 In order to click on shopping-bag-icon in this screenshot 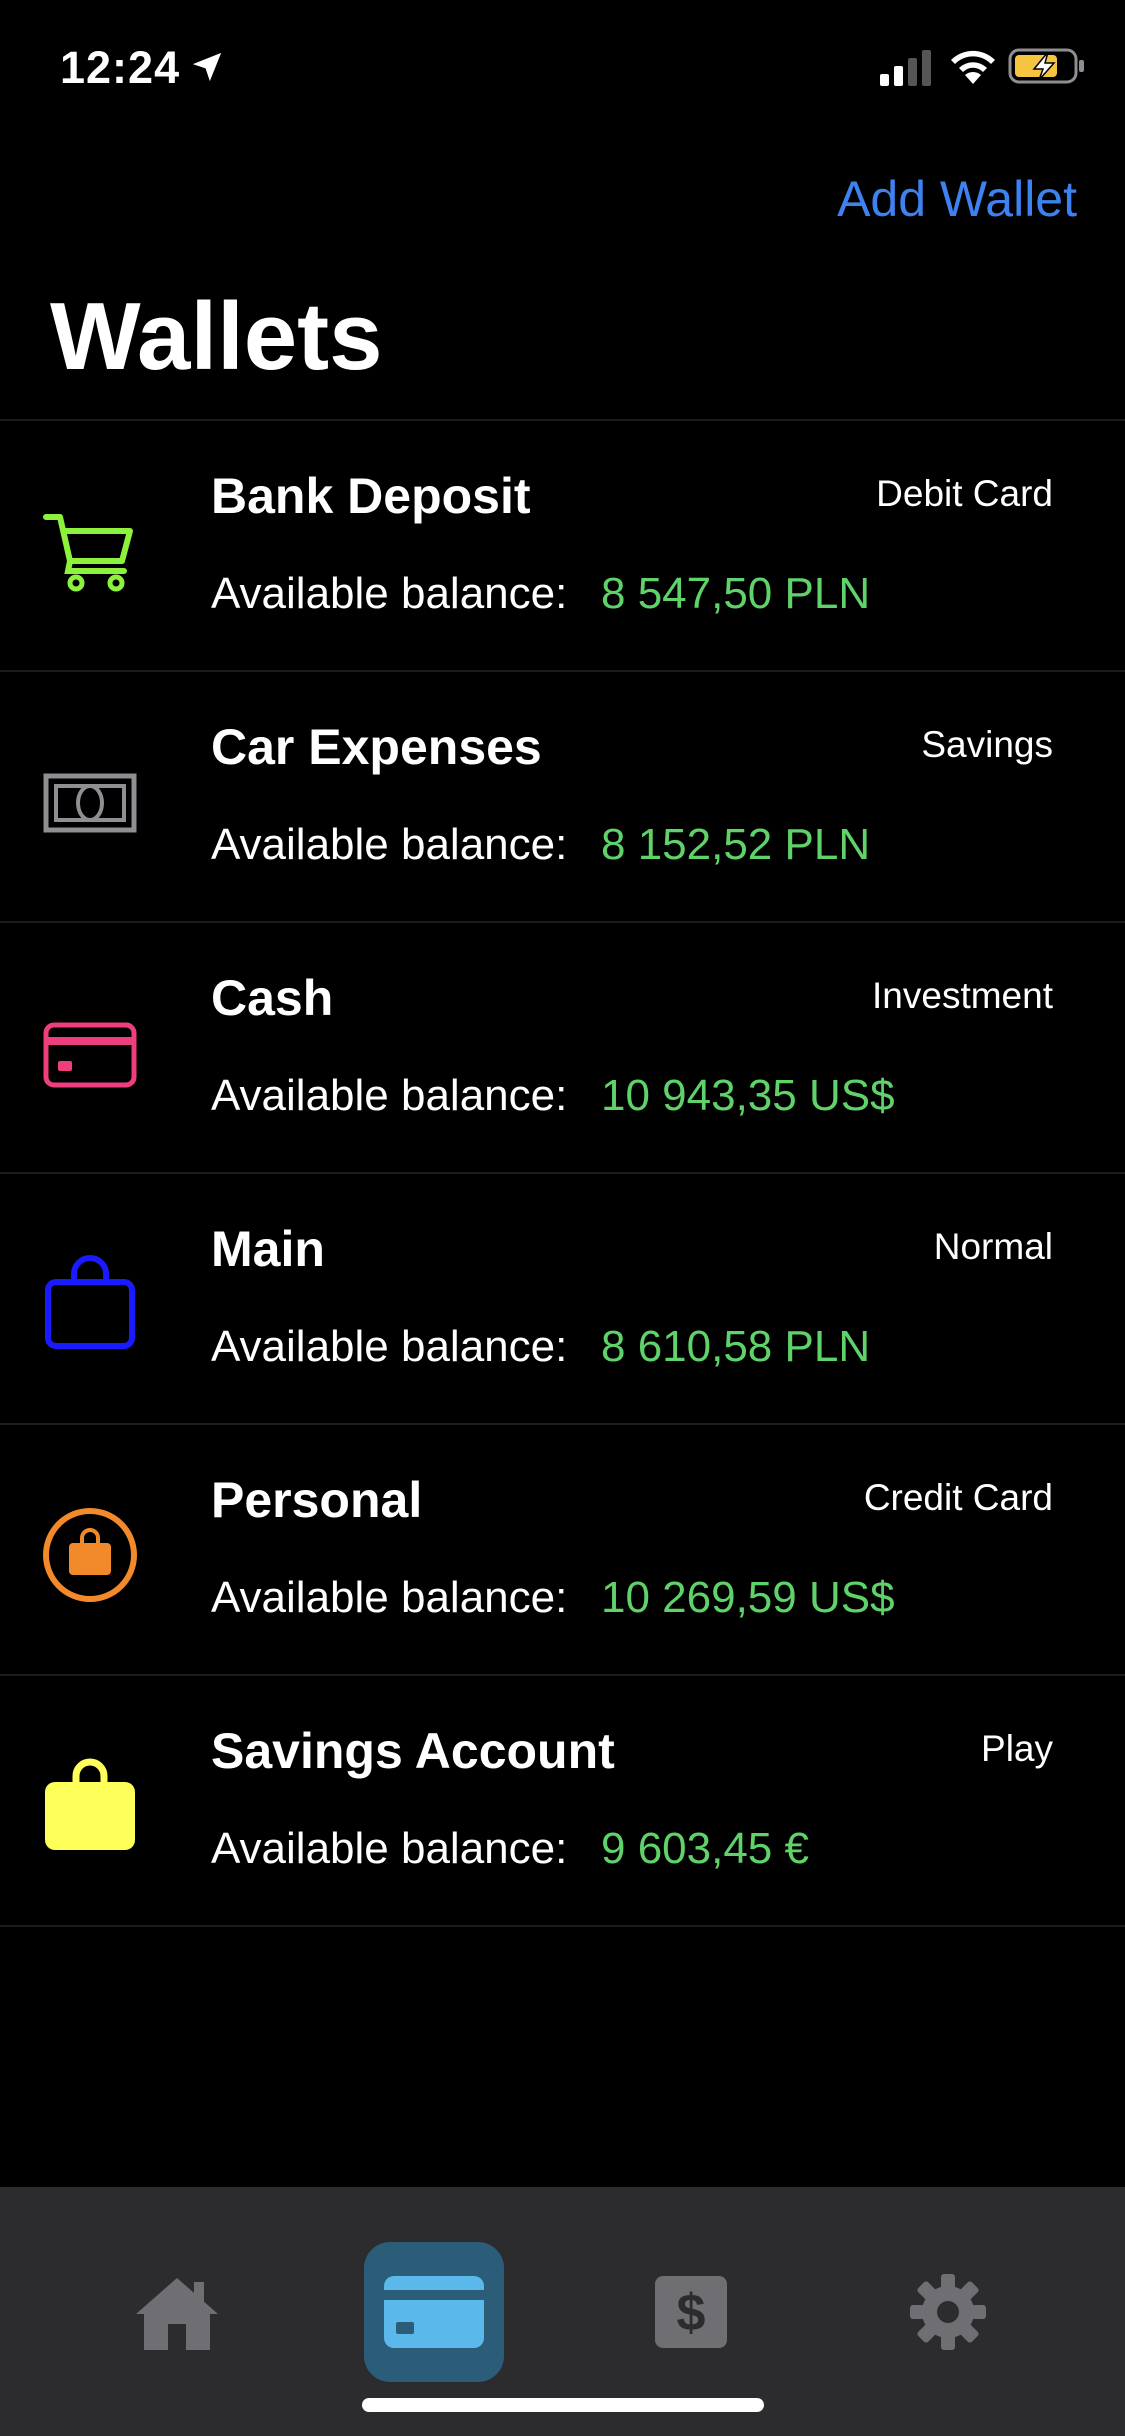, I will do `click(90, 1302)`.